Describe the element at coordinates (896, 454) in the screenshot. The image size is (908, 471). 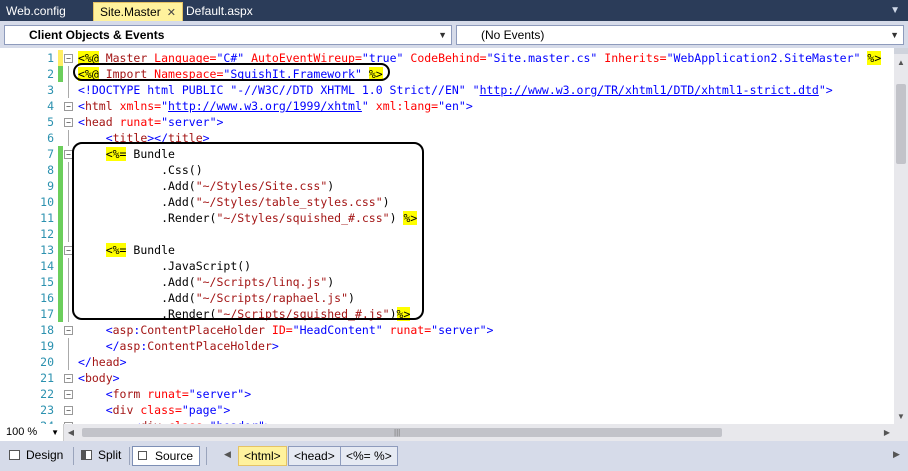
I see `chevron-right-icon: ▶` at that location.